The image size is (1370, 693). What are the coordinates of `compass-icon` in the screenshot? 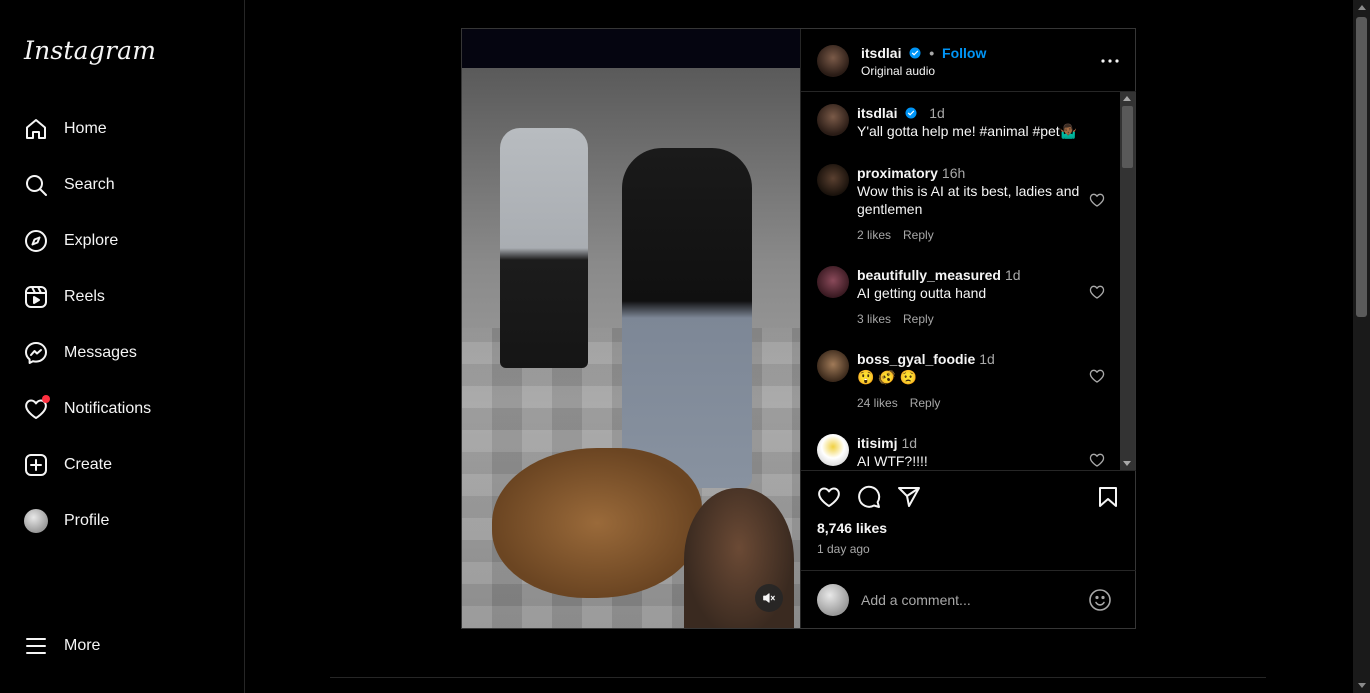 It's located at (36, 241).